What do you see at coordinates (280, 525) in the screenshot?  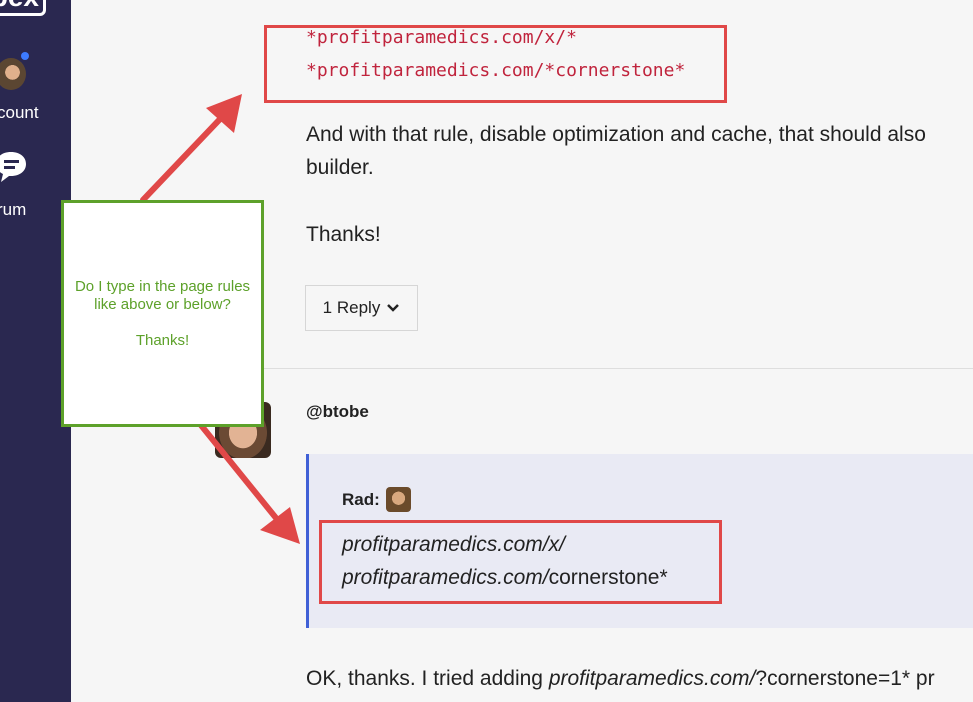 I see `arrow-down-head` at bounding box center [280, 525].